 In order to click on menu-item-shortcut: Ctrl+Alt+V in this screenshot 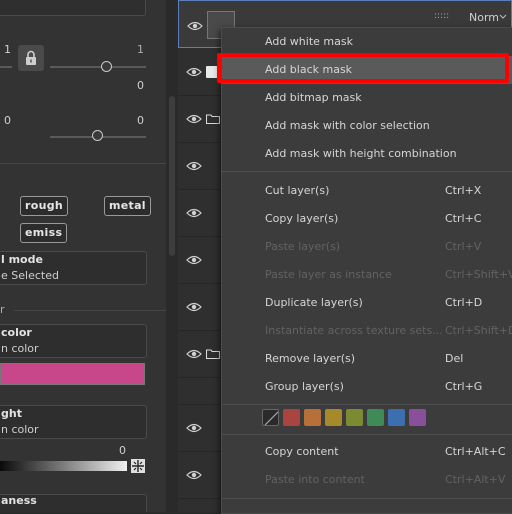, I will do `click(475, 479)`.